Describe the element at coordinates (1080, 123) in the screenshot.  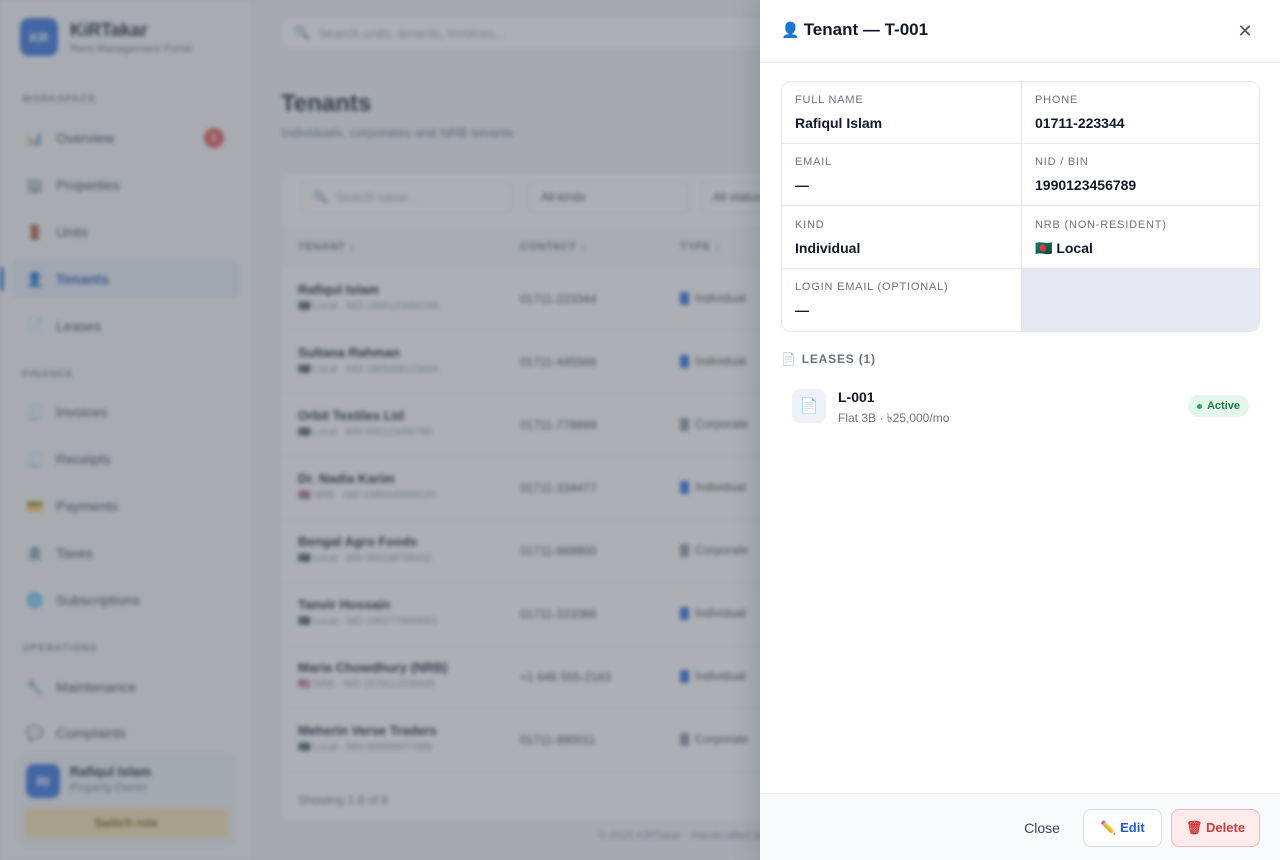
I see `field-value: 01711-223344` at that location.